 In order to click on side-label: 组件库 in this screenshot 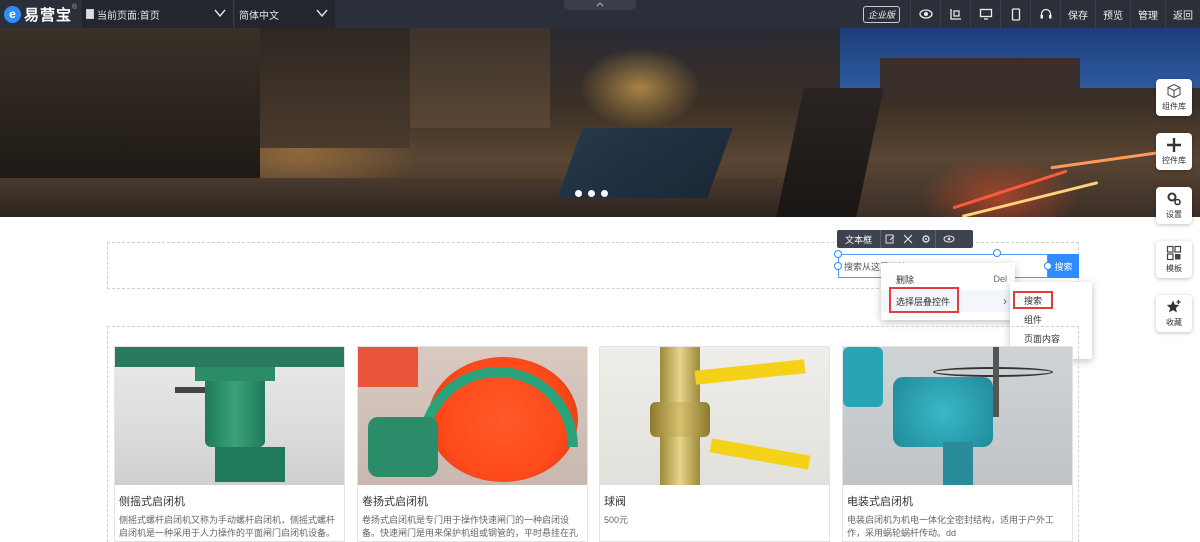, I will do `click(1174, 106)`.